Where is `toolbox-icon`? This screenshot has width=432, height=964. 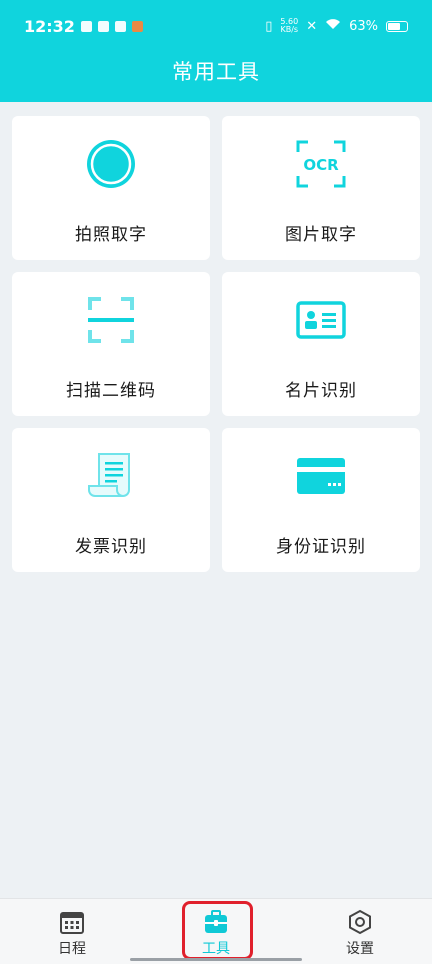
toolbox-icon is located at coordinates (216, 921).